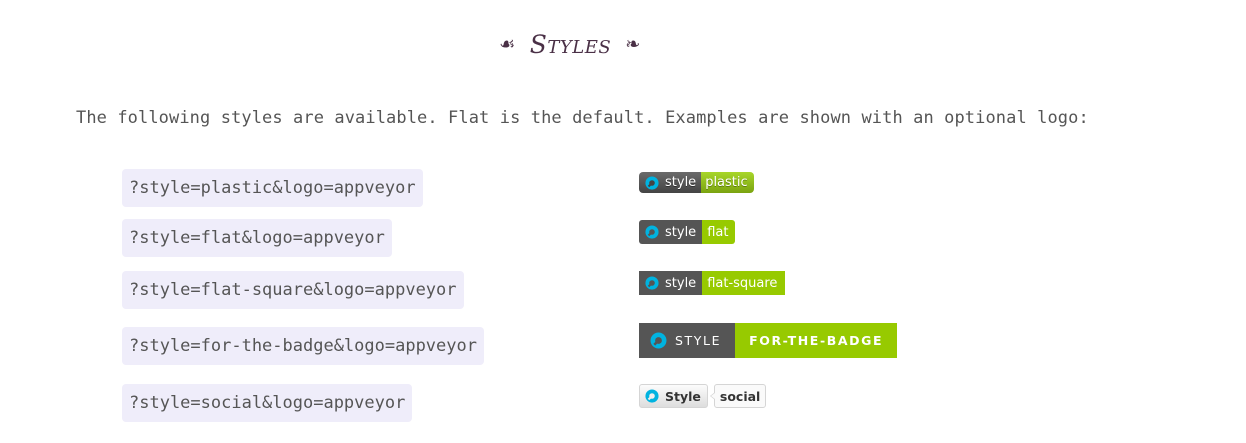  I want to click on badge-label-text: Style, so click(683, 396).